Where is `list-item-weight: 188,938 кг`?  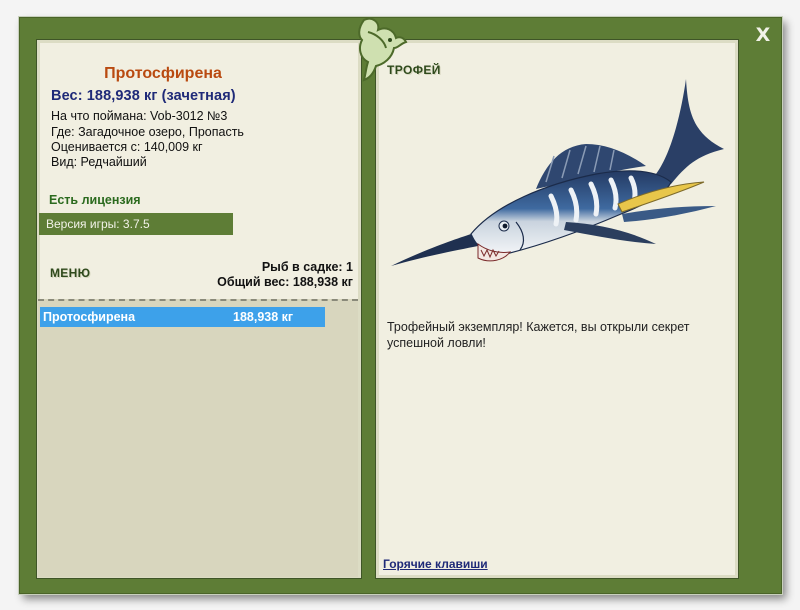
list-item-weight: 188,938 кг is located at coordinates (263, 317).